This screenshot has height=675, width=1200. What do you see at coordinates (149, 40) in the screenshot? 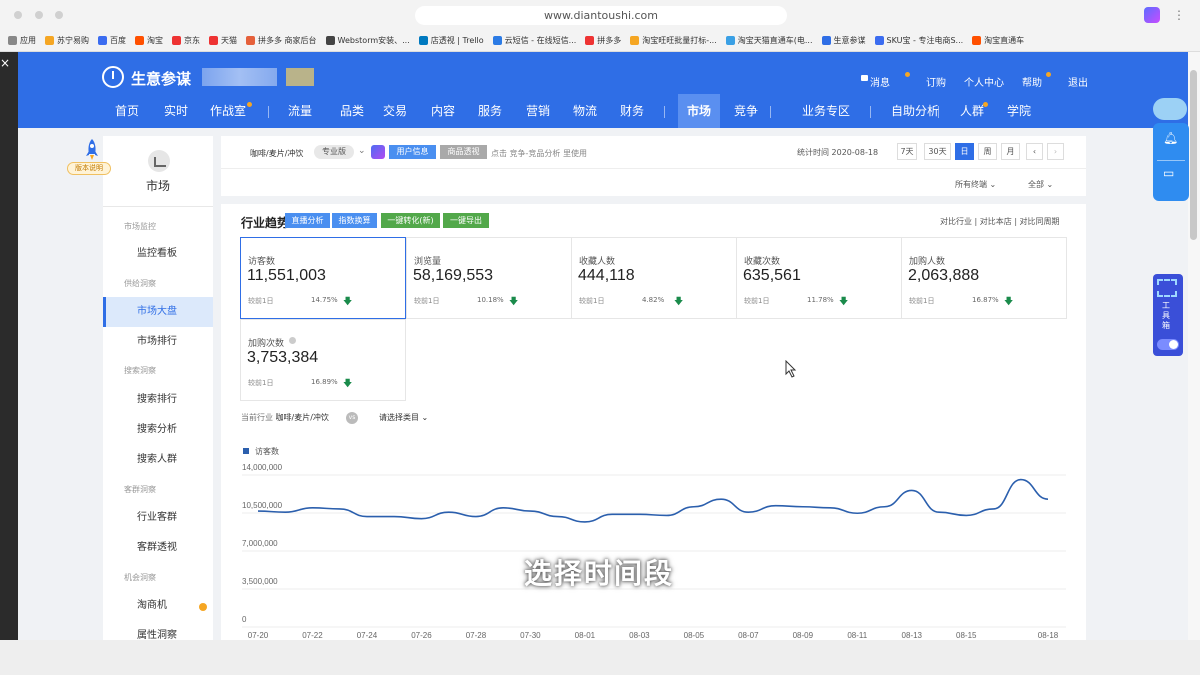
I see `bookmark-item: 淘宝` at bounding box center [149, 40].